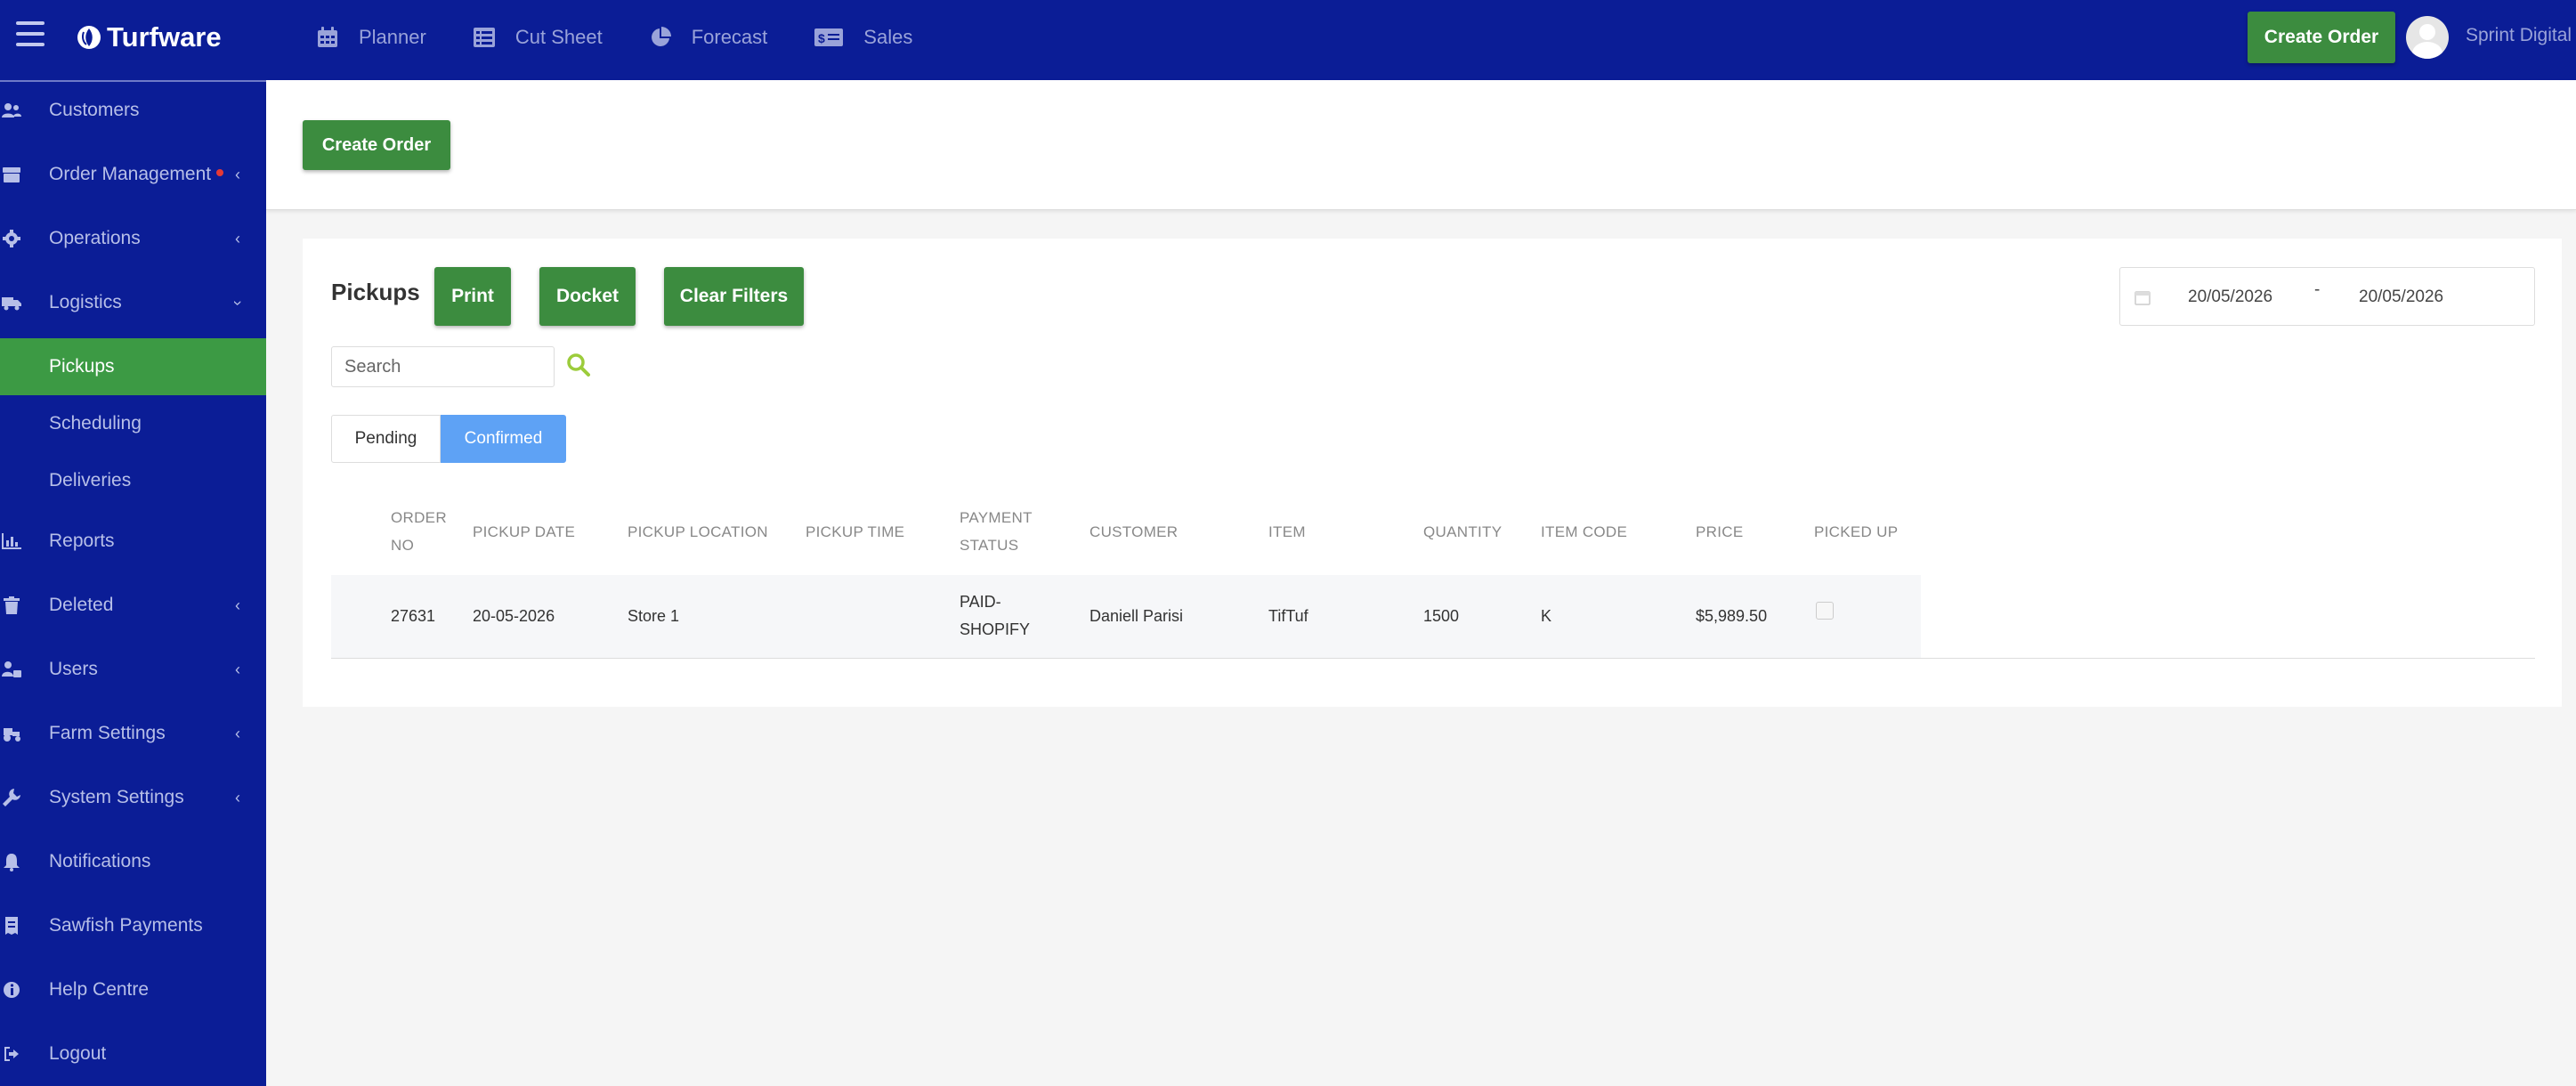 Image resolution: width=2576 pixels, height=1086 pixels. Describe the element at coordinates (989, 545) in the screenshot. I see `column-header-payment-status-line2: STATUS` at that location.